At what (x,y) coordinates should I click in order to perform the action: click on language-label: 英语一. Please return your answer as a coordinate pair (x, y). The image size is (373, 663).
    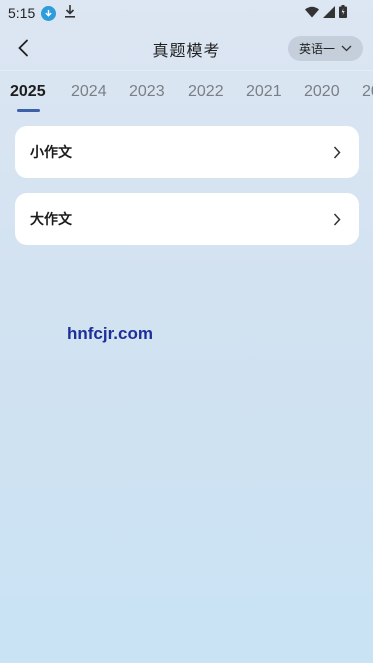
    Looking at the image, I should click on (316, 49).